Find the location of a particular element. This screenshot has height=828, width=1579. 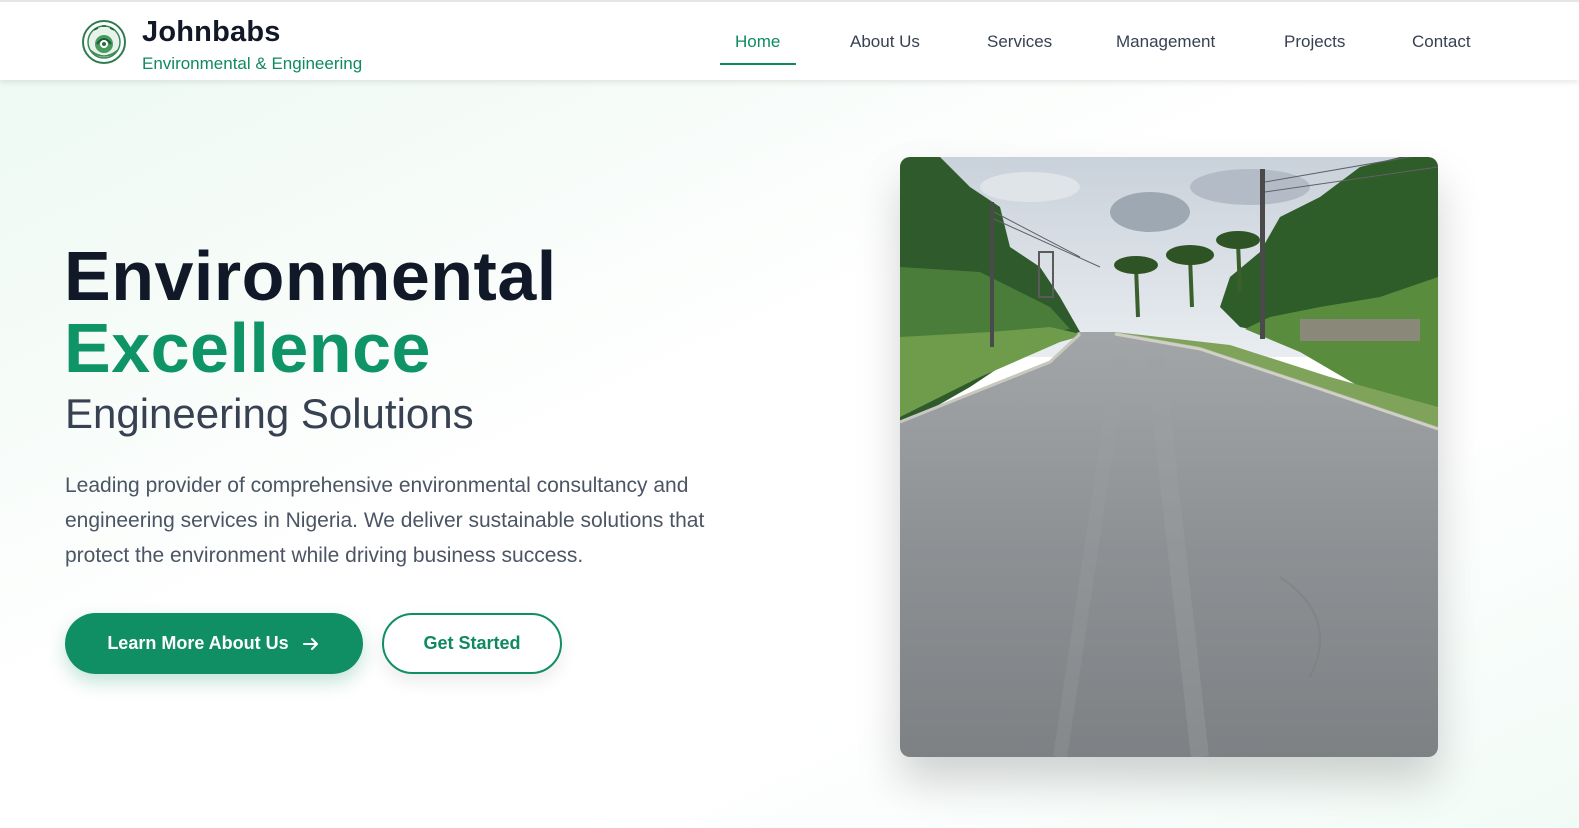

learn-more-label: Learn More About Us is located at coordinates (198, 643).